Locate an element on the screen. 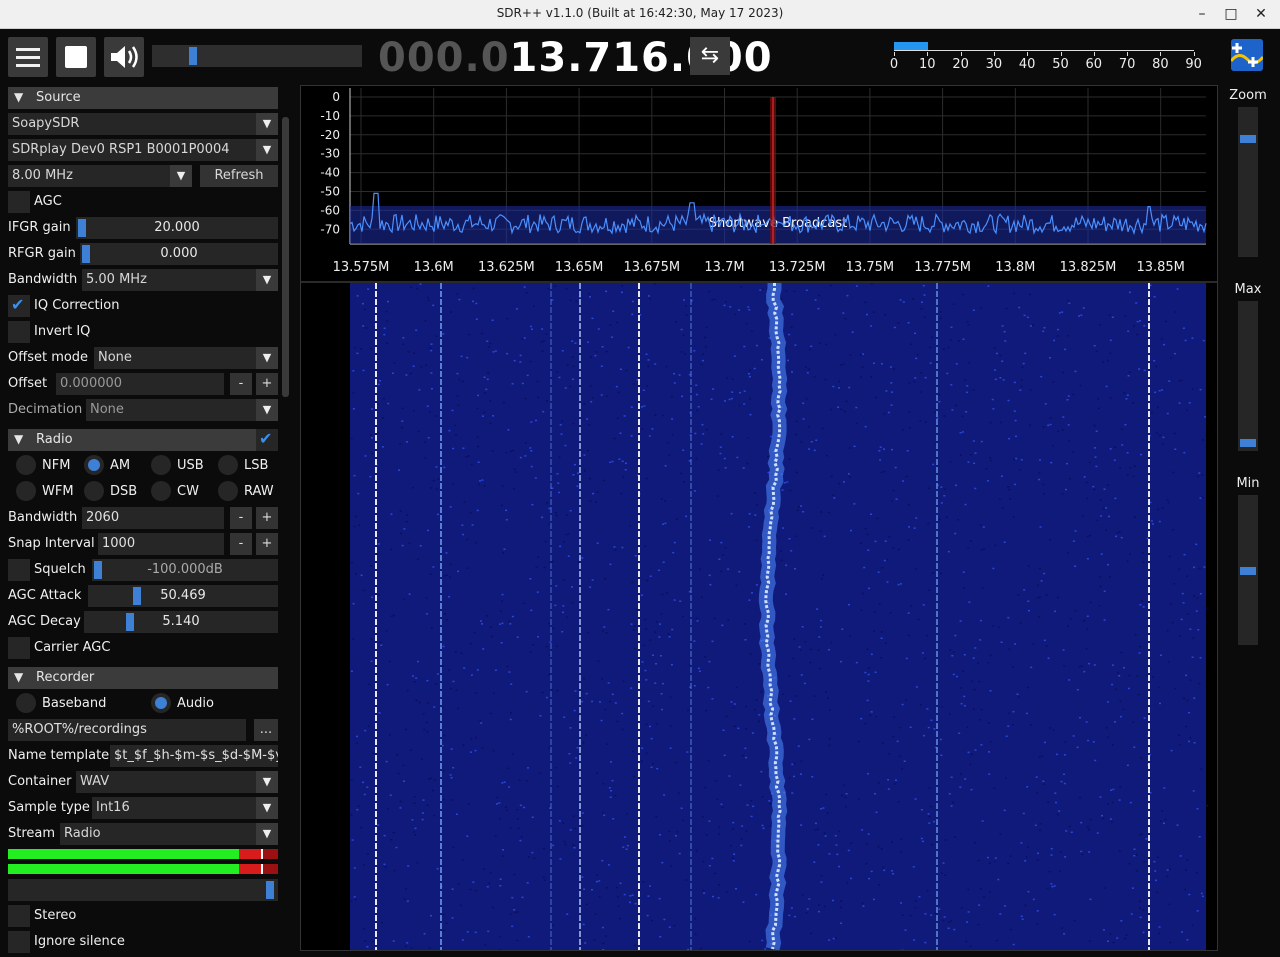 This screenshot has height=957, width=1280. mode-radio-dsb is located at coordinates (94, 491).